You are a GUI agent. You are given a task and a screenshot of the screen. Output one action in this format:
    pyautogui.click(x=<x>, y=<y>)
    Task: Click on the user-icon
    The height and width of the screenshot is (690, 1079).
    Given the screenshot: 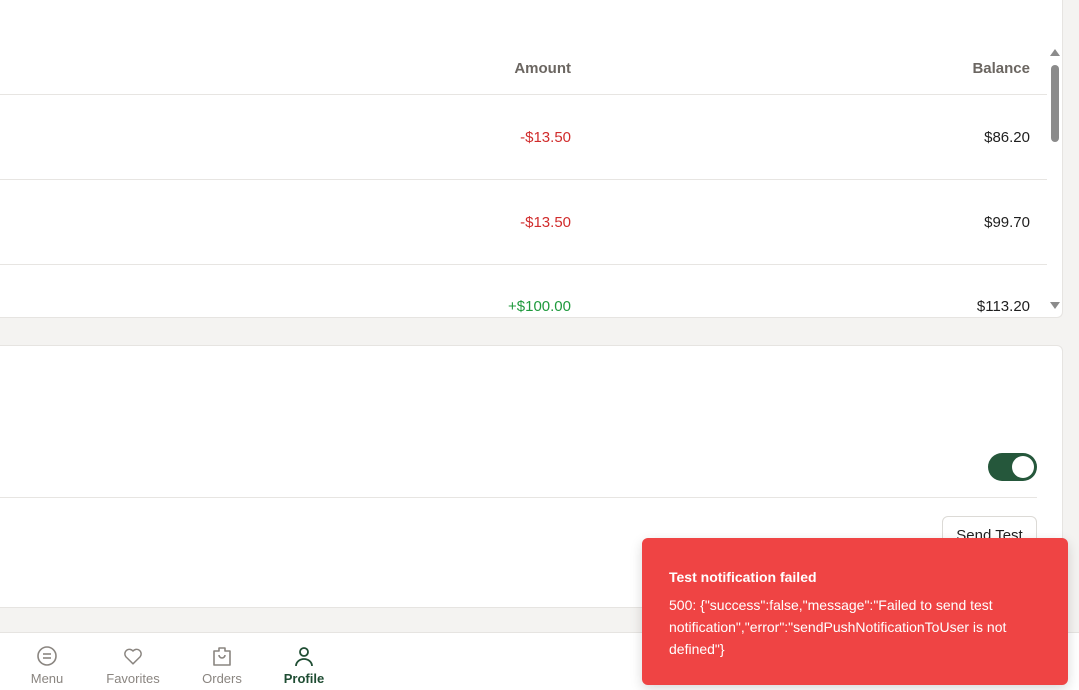 What is the action you would take?
    pyautogui.click(x=304, y=657)
    